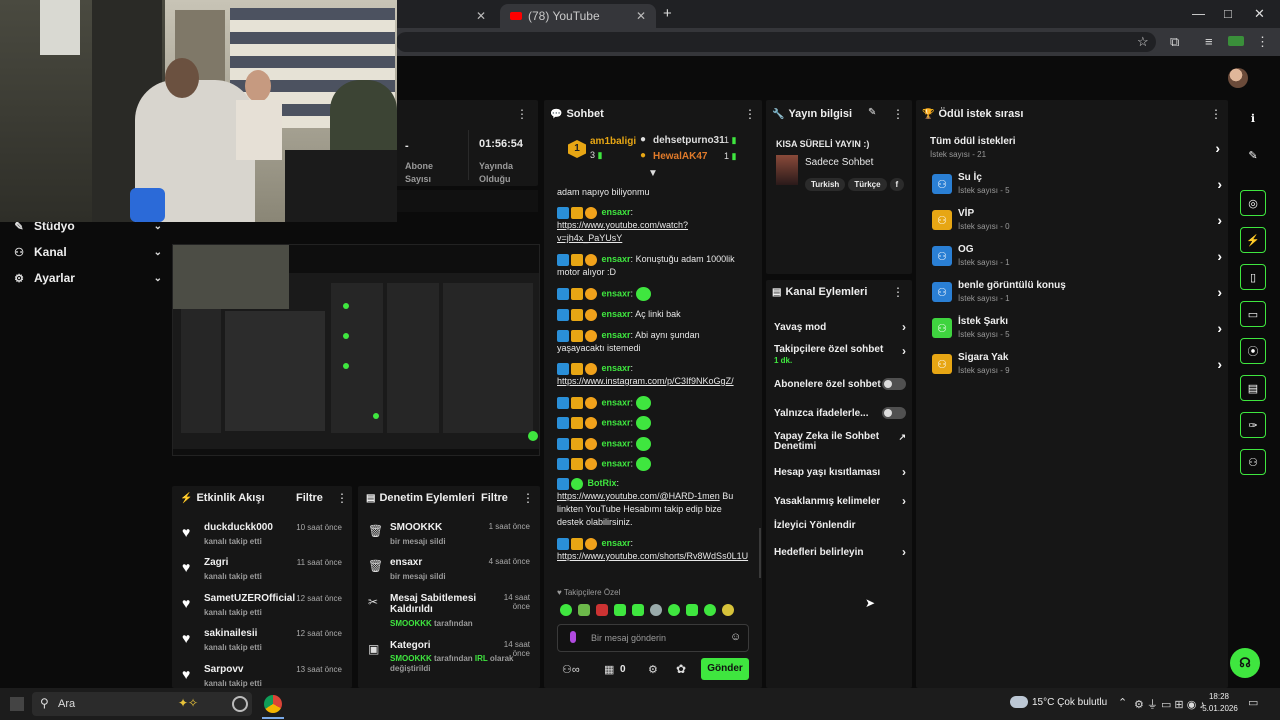 This screenshot has height=720, width=1280. What do you see at coordinates (1220, 708) in the screenshot?
I see `clock-date: 5.01.2026` at bounding box center [1220, 708].